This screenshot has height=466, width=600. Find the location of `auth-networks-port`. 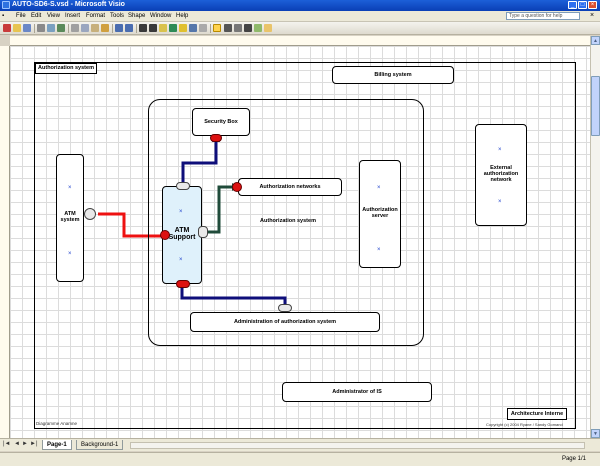

auth-networks-port is located at coordinates (237, 187).